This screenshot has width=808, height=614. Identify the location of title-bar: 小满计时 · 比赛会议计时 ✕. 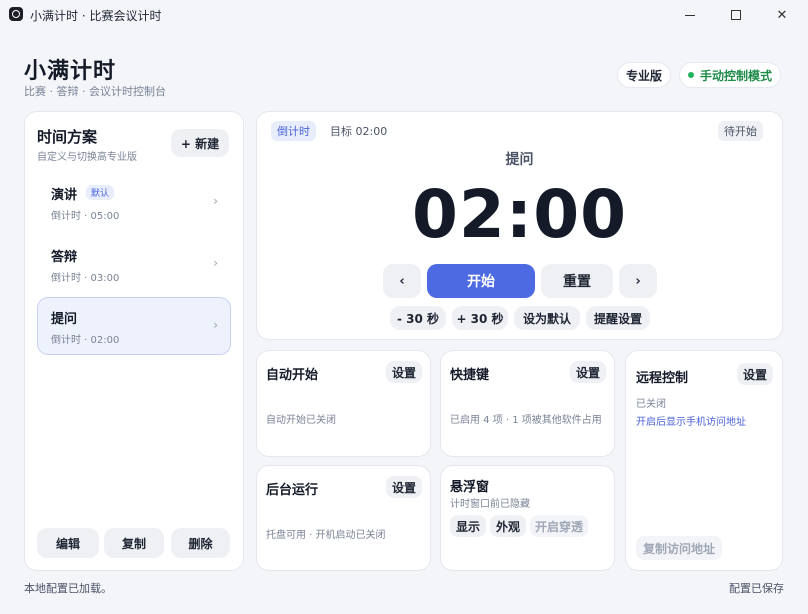
(404, 15).